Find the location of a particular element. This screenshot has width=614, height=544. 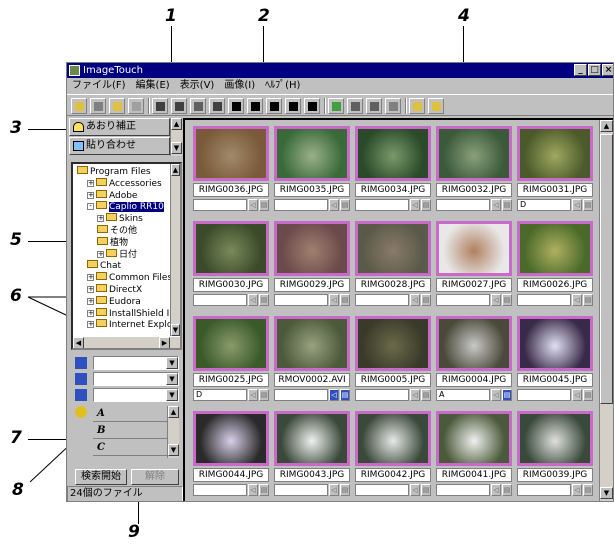

thumbnail-cell: RIMG0032.JPG ◁ ▤ is located at coordinates (474, 171).